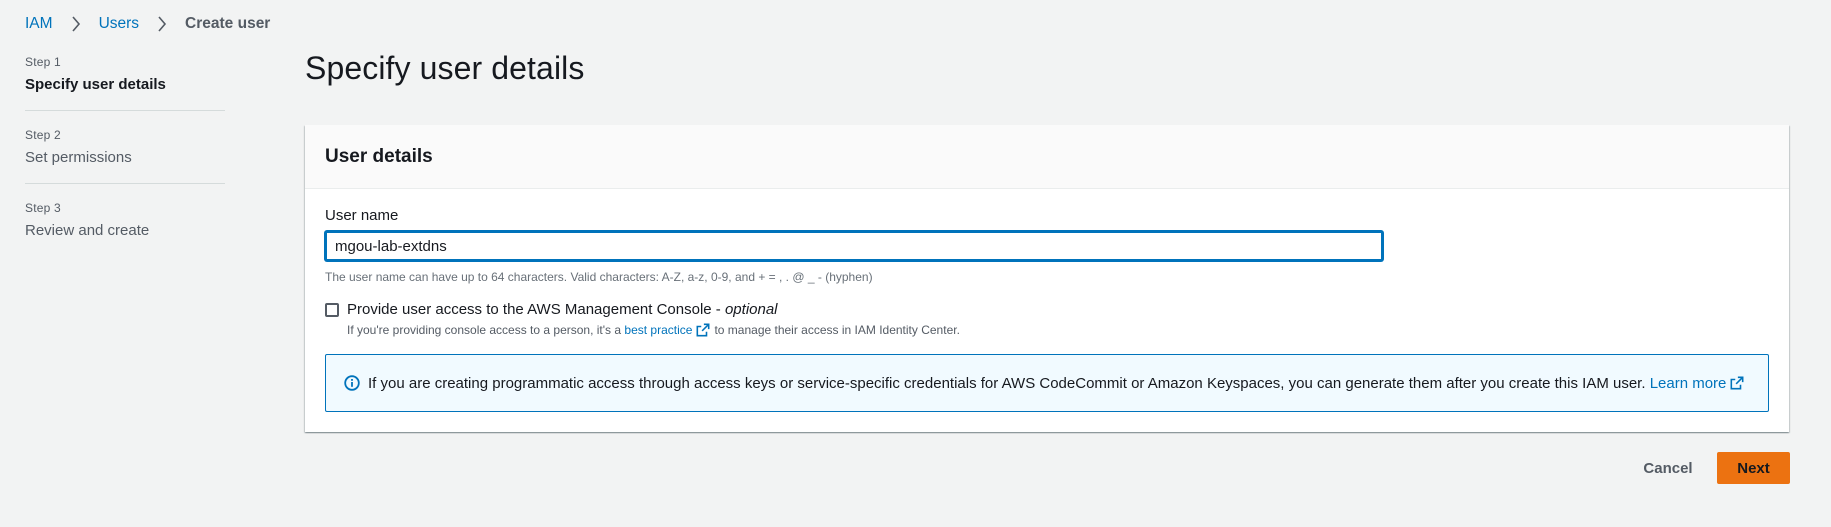 The height and width of the screenshot is (527, 1831). Describe the element at coordinates (332, 310) in the screenshot. I see `console-access-checkbox` at that location.